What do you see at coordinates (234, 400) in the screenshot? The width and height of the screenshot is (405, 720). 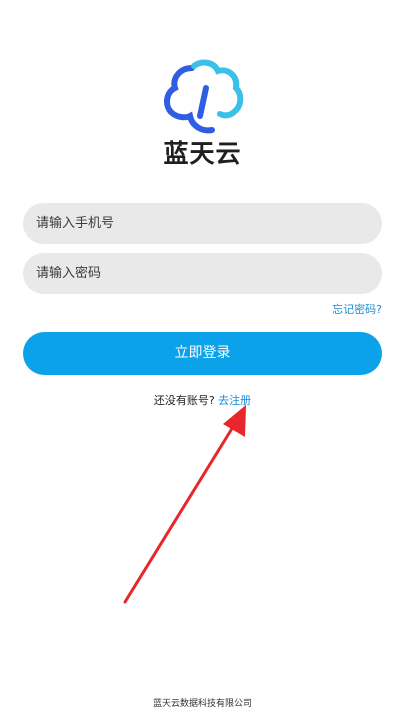 I see `register-link: 去注册` at bounding box center [234, 400].